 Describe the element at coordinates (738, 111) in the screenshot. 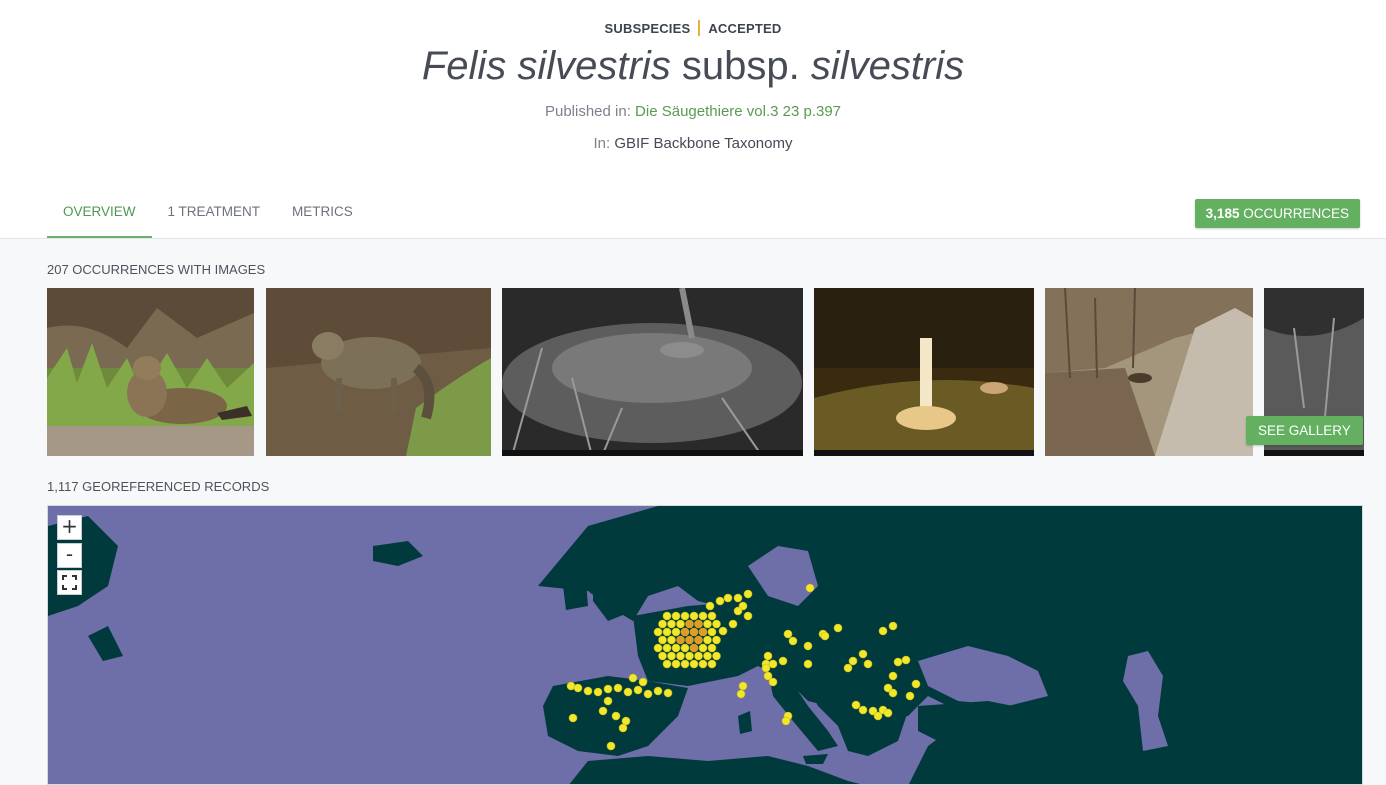

I see `published-reference-link: Die Säugethiere vol.3 23 p.397` at that location.